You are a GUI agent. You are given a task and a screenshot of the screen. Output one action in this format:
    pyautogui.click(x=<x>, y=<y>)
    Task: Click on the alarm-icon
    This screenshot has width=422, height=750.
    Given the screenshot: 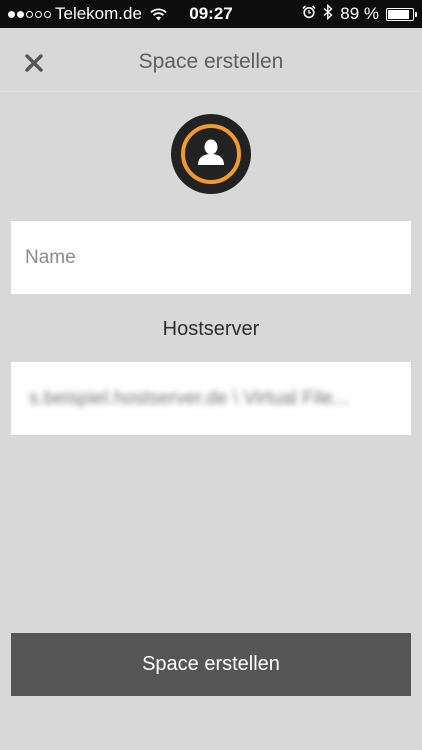 What is the action you would take?
    pyautogui.click(x=309, y=14)
    